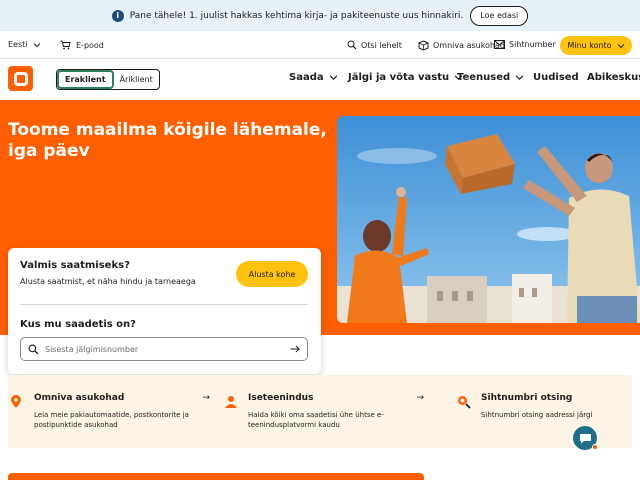 The width and height of the screenshot is (640, 480). I want to click on divider, so click(164, 304).